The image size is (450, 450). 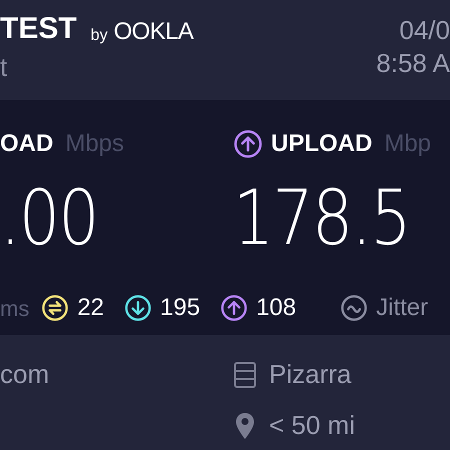 I want to click on upload-icon, so click(x=248, y=144).